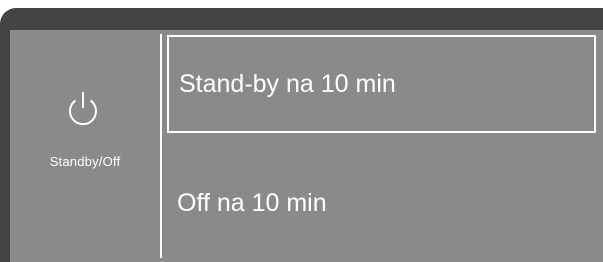 This screenshot has height=262, width=603. What do you see at coordinates (287, 83) in the screenshot?
I see `option-label: Stand-by na 10 min` at bounding box center [287, 83].